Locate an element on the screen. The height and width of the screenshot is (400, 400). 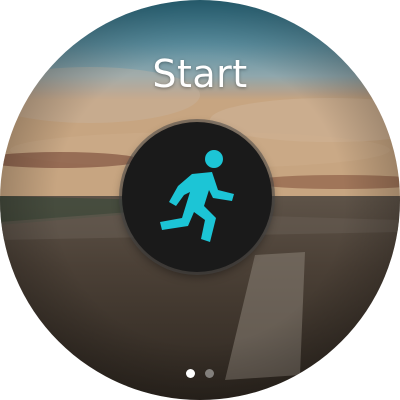
page-dot-active is located at coordinates (190, 373).